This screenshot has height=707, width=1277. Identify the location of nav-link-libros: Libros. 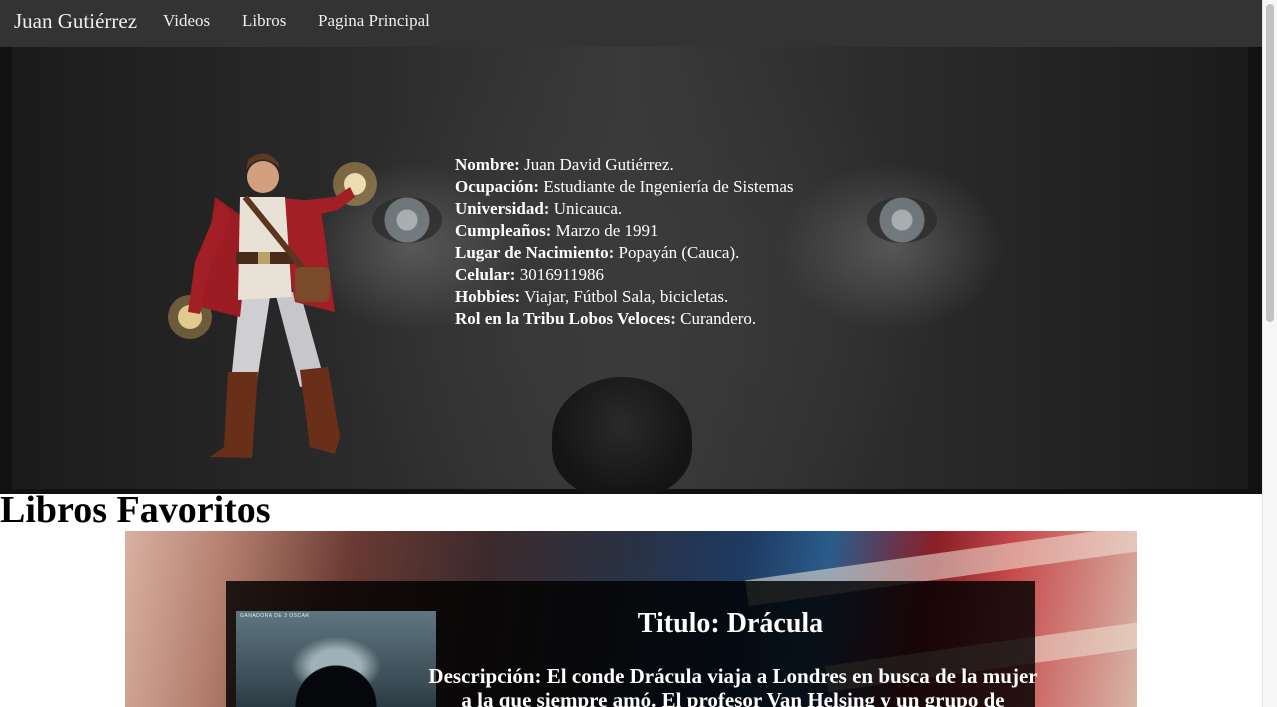
(264, 21).